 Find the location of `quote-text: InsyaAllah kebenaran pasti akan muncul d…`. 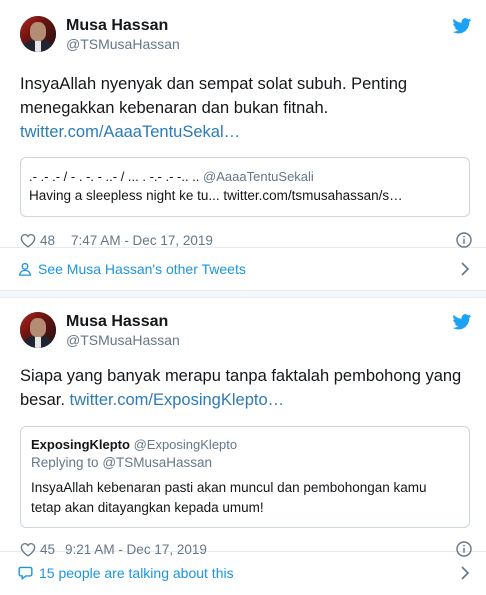

quote-text: InsyaAllah kebenaran pasti akan muncul d… is located at coordinates (245, 498).